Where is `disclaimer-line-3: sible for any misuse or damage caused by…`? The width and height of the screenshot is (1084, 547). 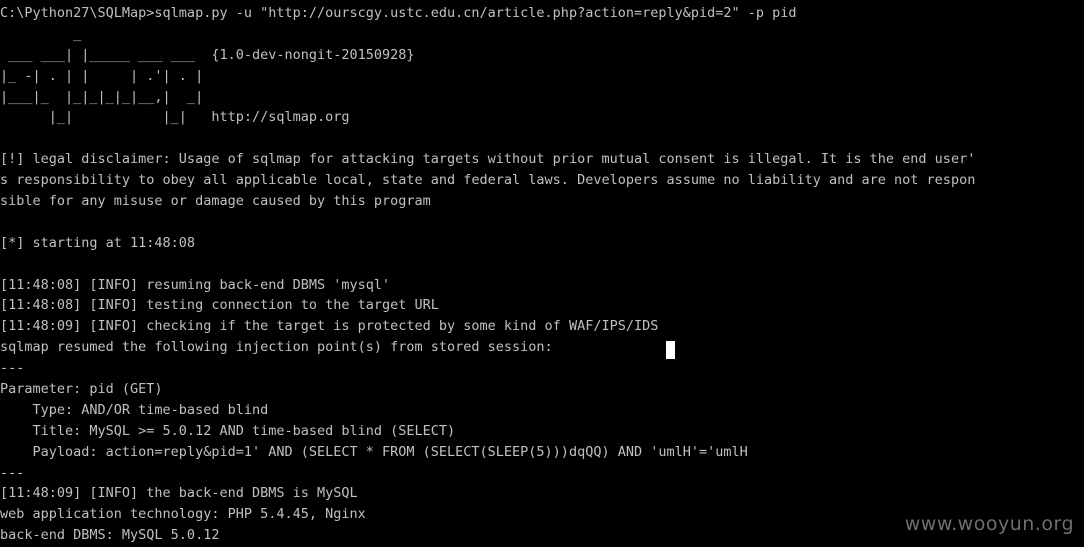
disclaimer-line-3: sible for any misuse or damage caused by… is located at coordinates (215, 201).